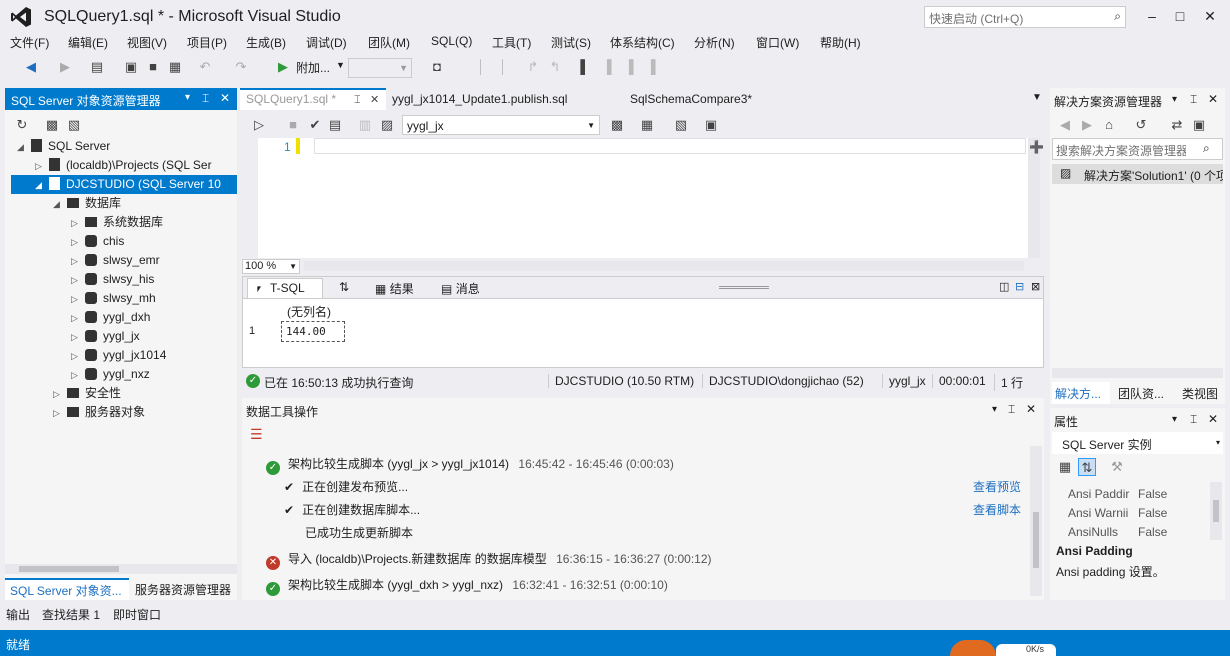 The width and height of the screenshot is (1230, 656). What do you see at coordinates (131, 67) in the screenshot?
I see `open-file-icon: ▣` at bounding box center [131, 67].